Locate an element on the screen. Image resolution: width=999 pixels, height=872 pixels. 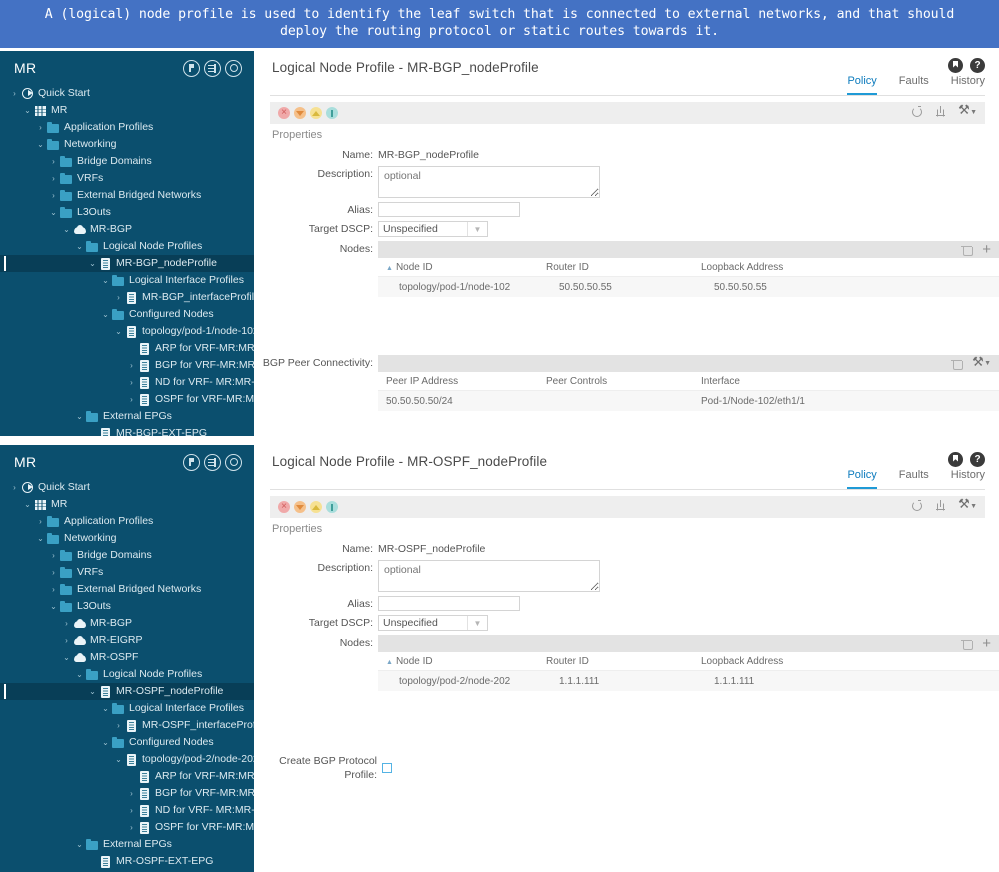
alias-input is located at coordinates (449, 209).